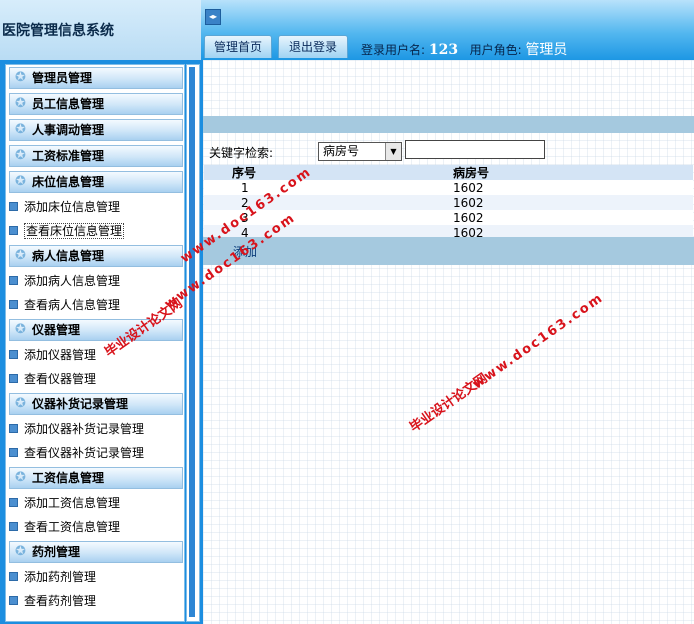 The width and height of the screenshot is (694, 624). Describe the element at coordinates (64, 503) in the screenshot. I see `menu-item-add-wage: 添加工资信息管理` at that location.